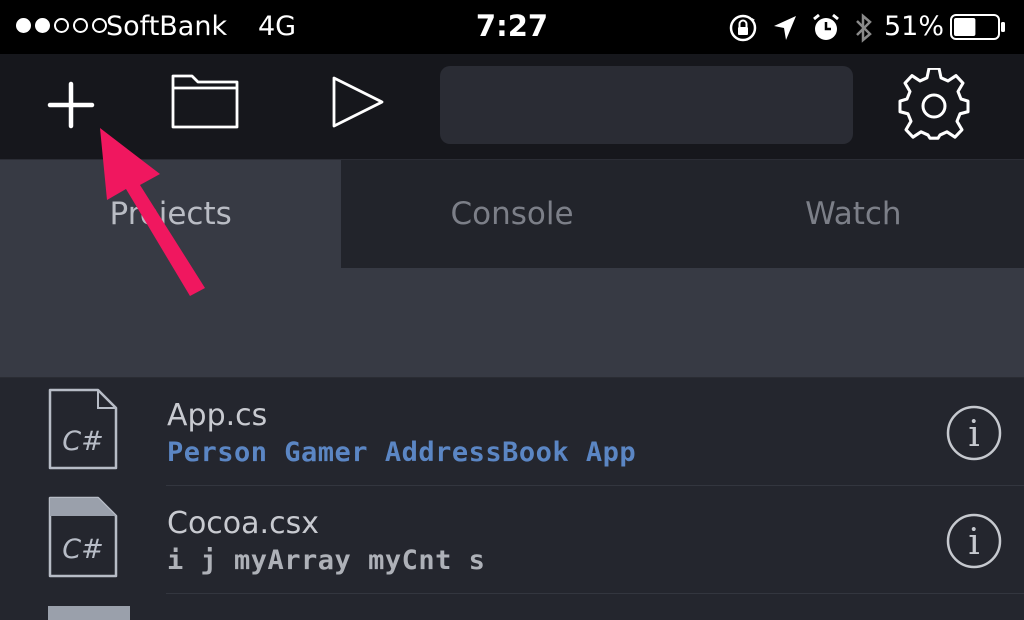  What do you see at coordinates (743, 28) in the screenshot?
I see `orientation-lock-icon` at bounding box center [743, 28].